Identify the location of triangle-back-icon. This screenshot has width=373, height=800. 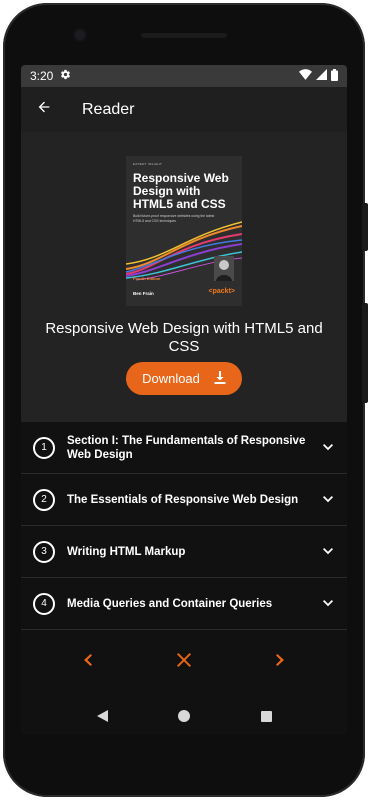
(102, 718).